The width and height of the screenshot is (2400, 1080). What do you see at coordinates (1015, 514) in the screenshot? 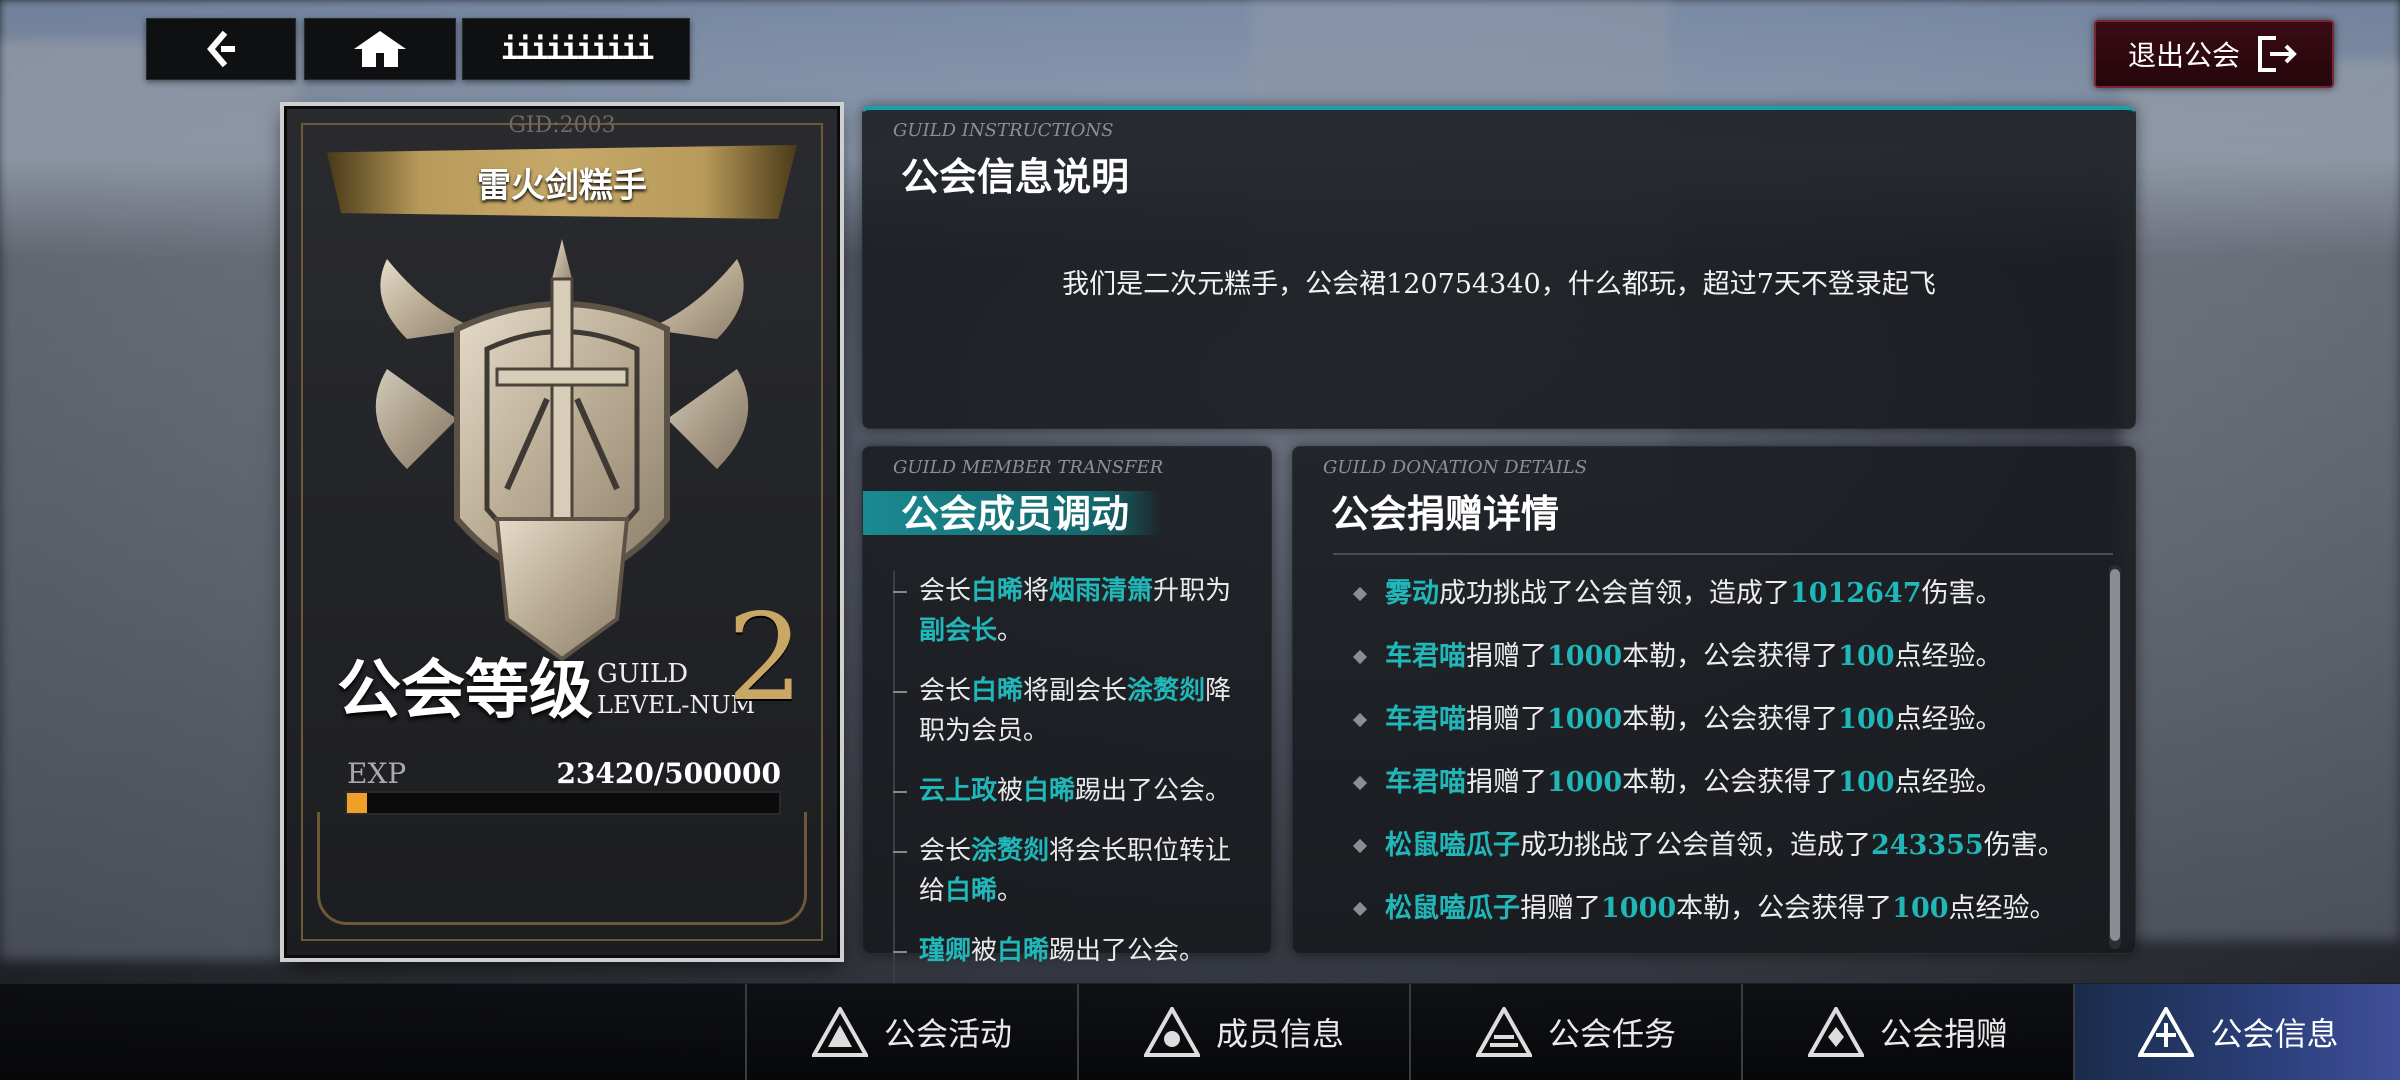
I see `transfer-title: 公会成员调动` at bounding box center [1015, 514].